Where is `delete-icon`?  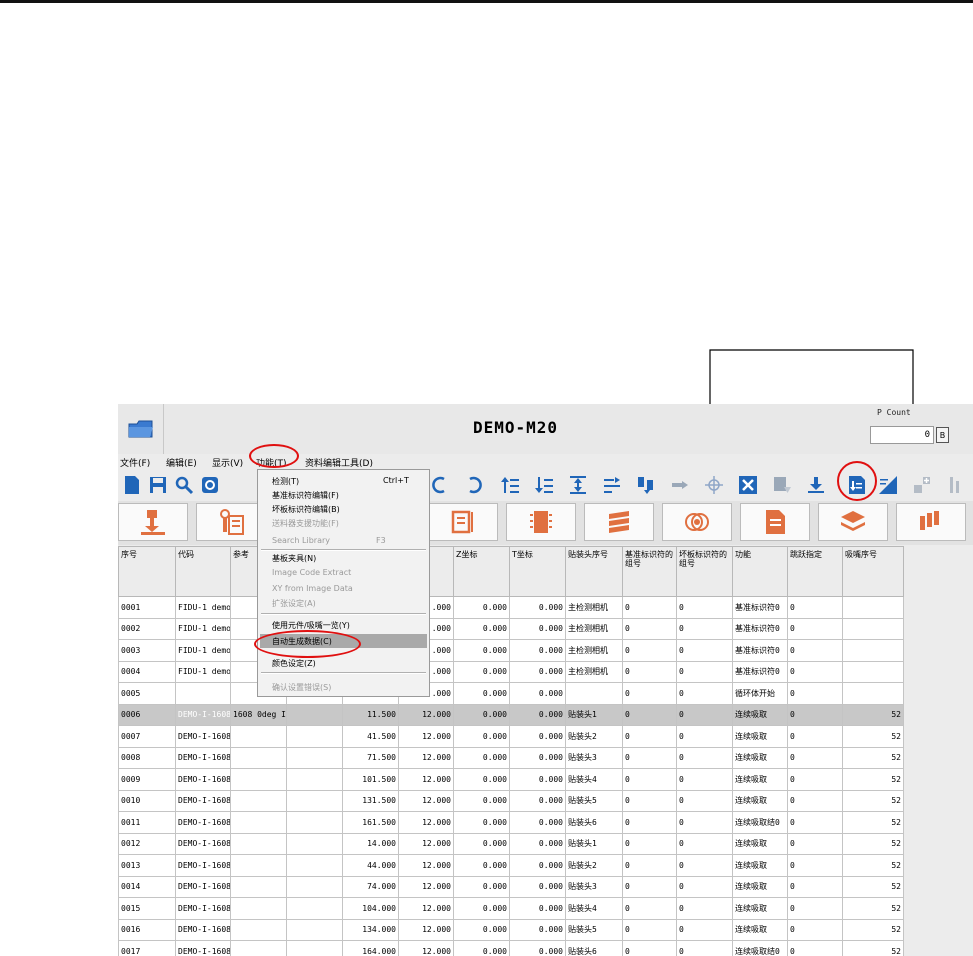 delete-icon is located at coordinates (748, 485).